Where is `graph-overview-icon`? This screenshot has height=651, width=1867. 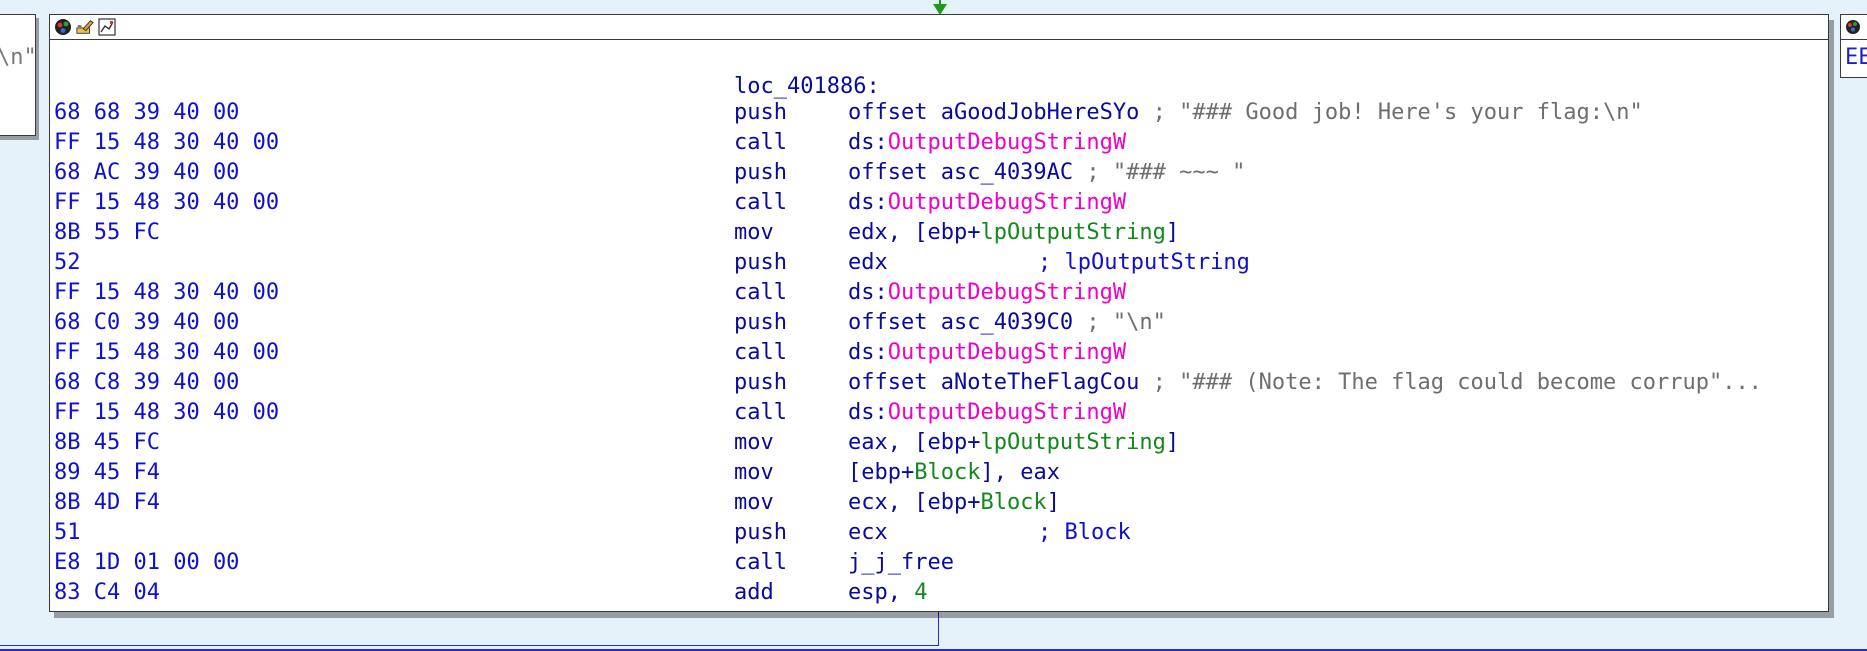
graph-overview-icon is located at coordinates (107, 27).